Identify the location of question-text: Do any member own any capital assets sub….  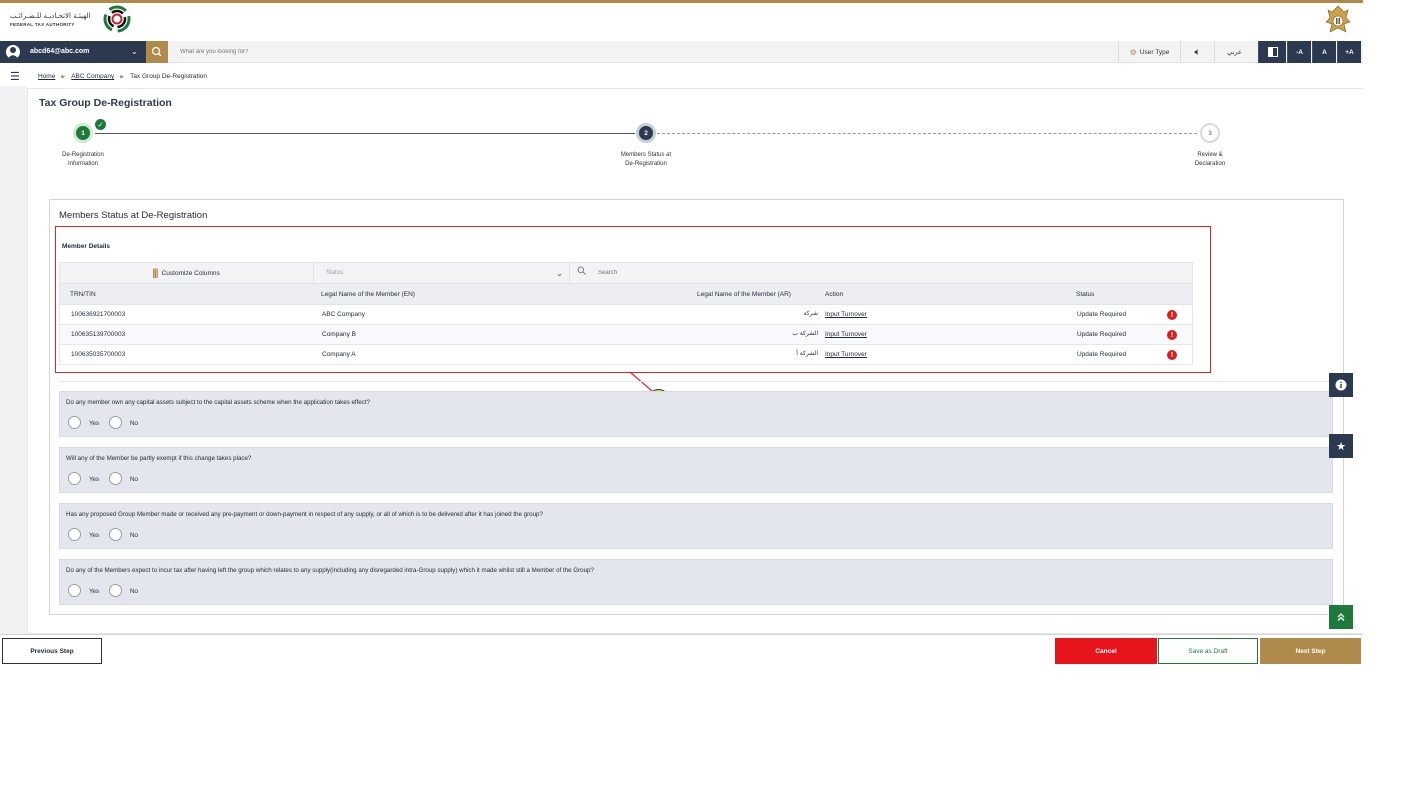
(218, 402).